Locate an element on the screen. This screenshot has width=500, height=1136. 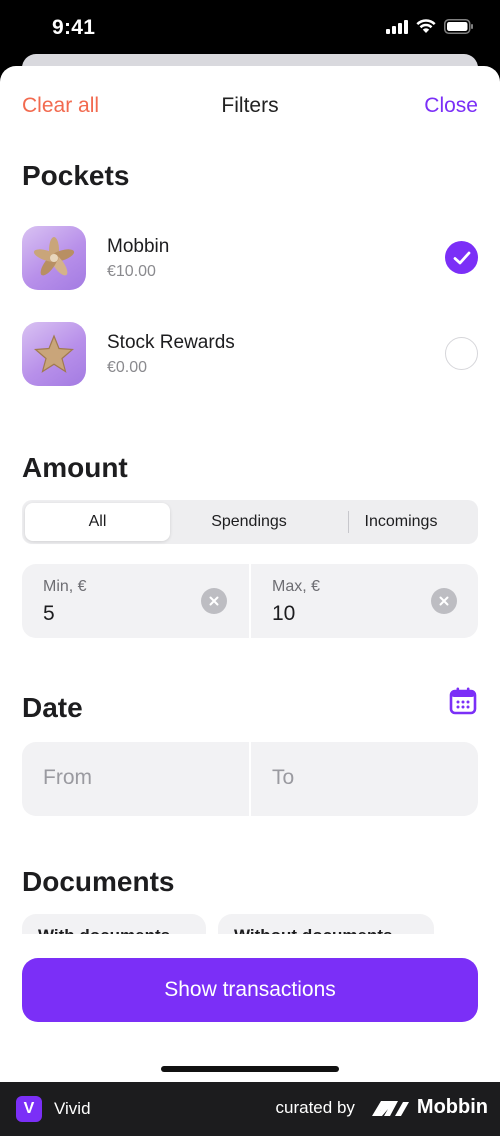
date-from-input: From is located at coordinates (67, 778).